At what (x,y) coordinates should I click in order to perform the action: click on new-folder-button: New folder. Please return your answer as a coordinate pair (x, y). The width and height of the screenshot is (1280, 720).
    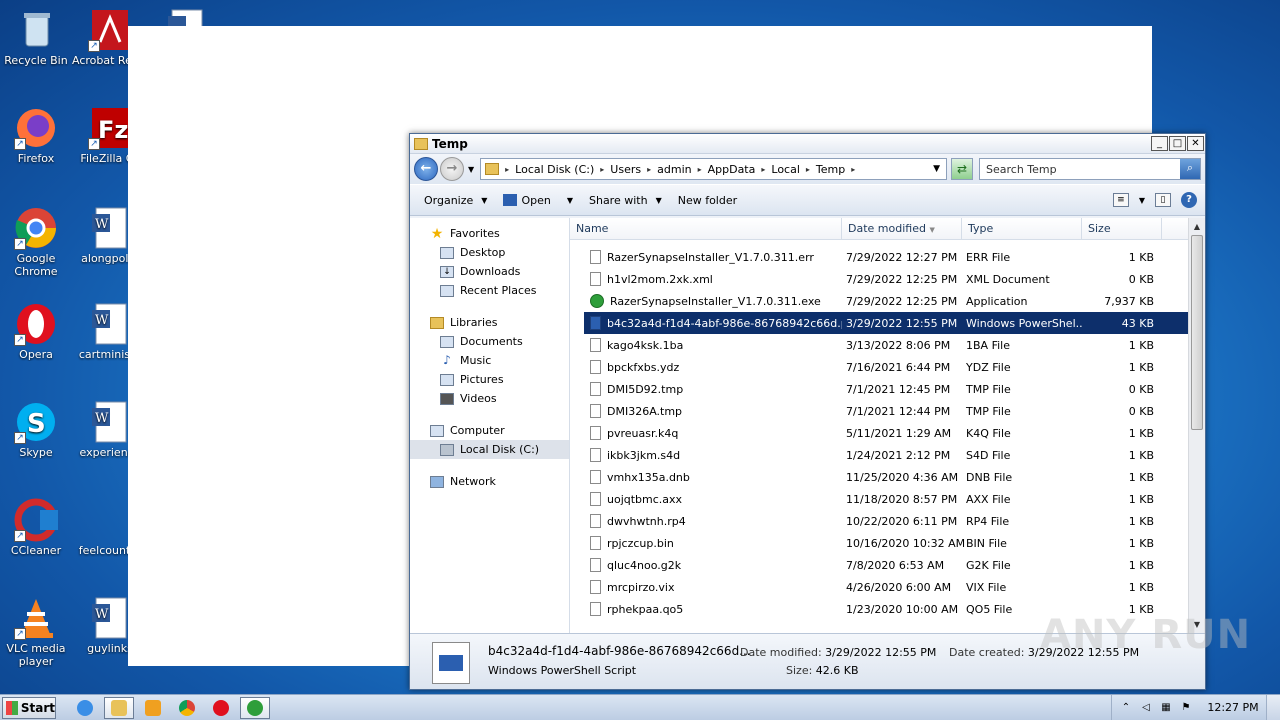
    Looking at the image, I should click on (707, 200).